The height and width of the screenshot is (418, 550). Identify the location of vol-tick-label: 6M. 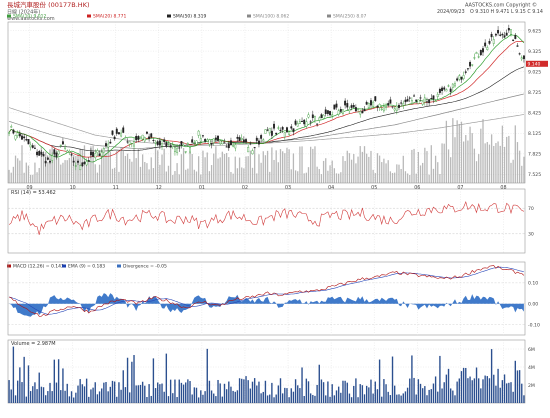
(531, 350).